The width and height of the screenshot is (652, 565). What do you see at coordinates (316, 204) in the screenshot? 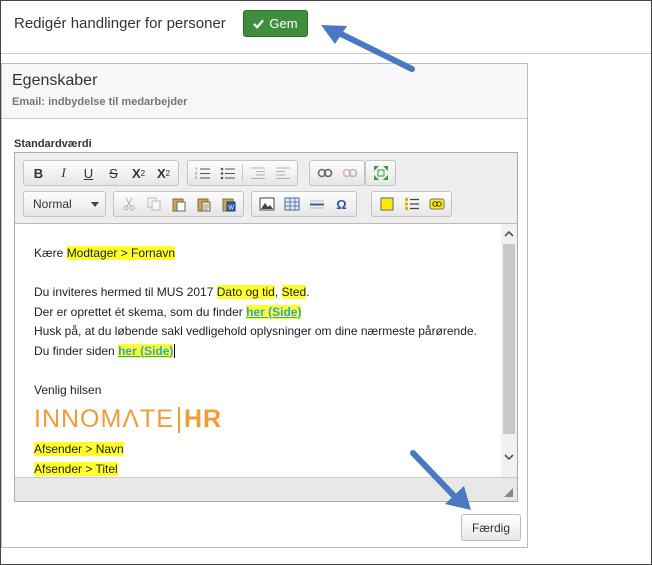
I see `horizontal-line-icon` at bounding box center [316, 204].